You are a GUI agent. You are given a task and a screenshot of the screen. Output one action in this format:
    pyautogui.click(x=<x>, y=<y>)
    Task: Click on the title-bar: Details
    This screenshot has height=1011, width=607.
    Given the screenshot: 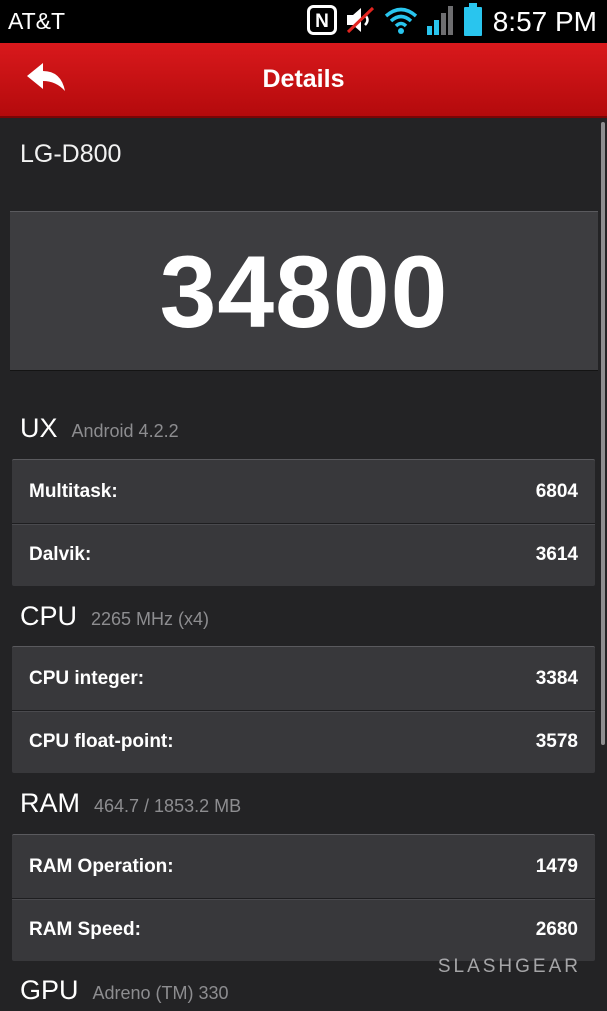 What is the action you would take?
    pyautogui.click(x=303, y=80)
    